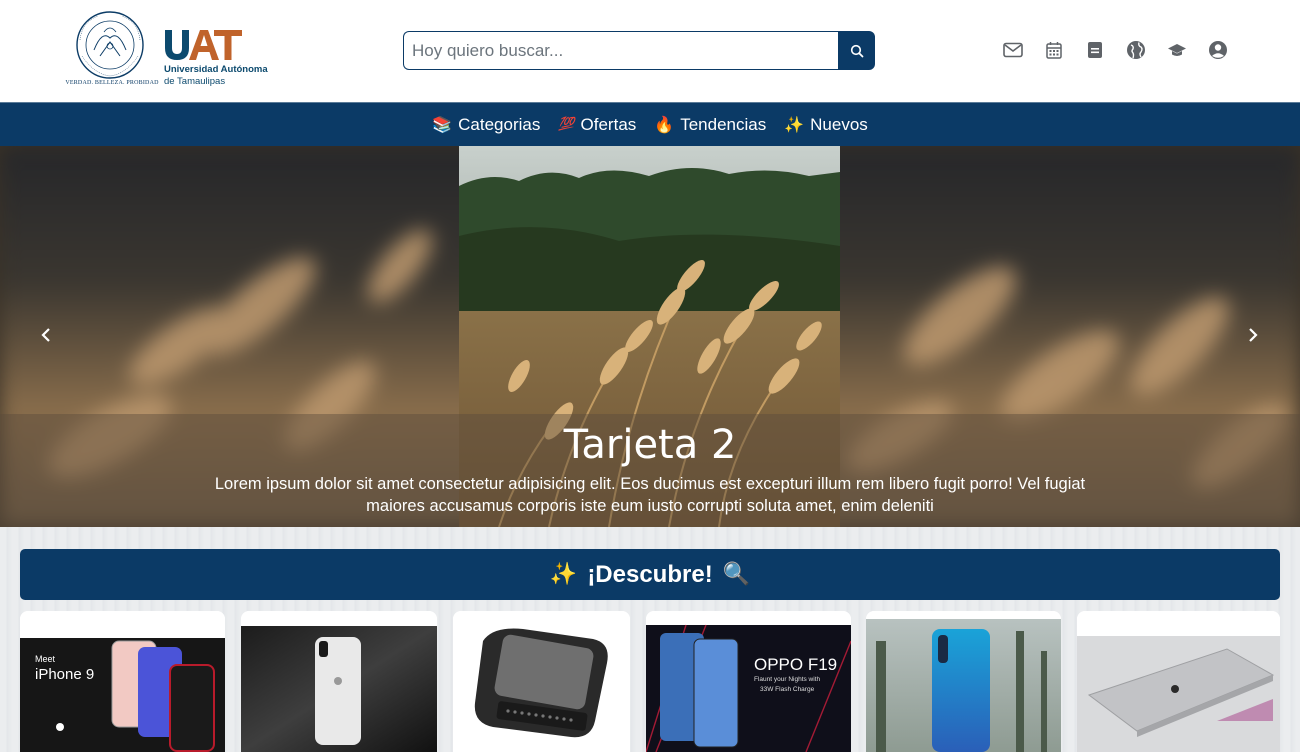  I want to click on header-icons, so click(1115, 50).